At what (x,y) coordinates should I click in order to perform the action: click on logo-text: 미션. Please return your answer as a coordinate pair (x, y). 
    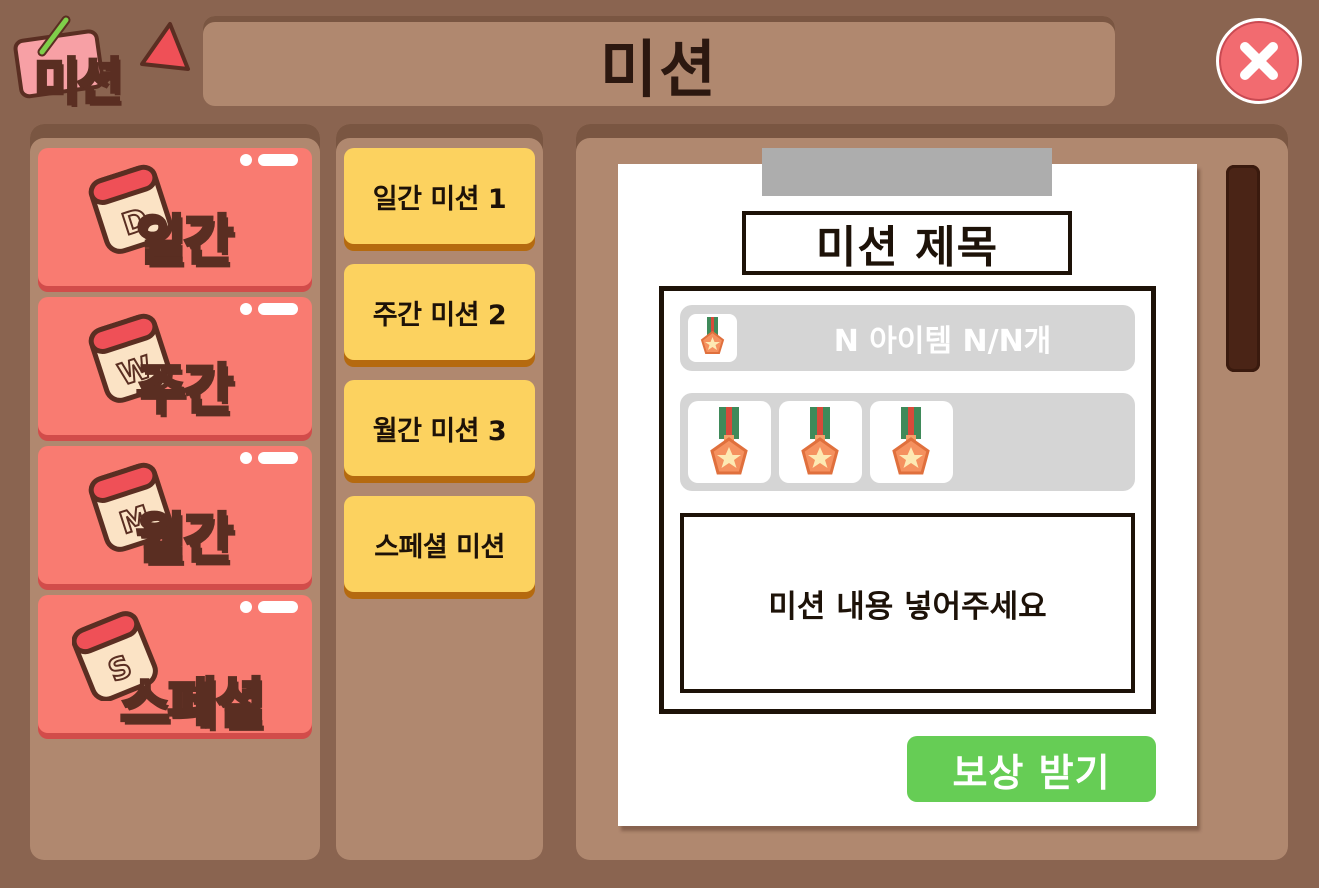
    Looking at the image, I should click on (79, 82).